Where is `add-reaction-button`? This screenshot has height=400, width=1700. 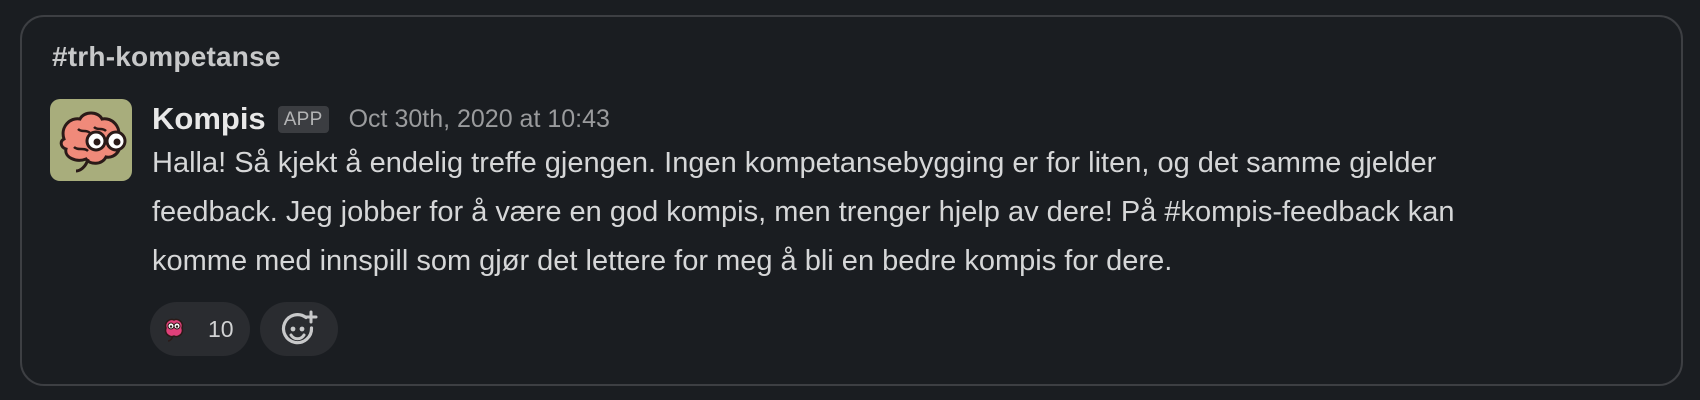 add-reaction-button is located at coordinates (299, 329).